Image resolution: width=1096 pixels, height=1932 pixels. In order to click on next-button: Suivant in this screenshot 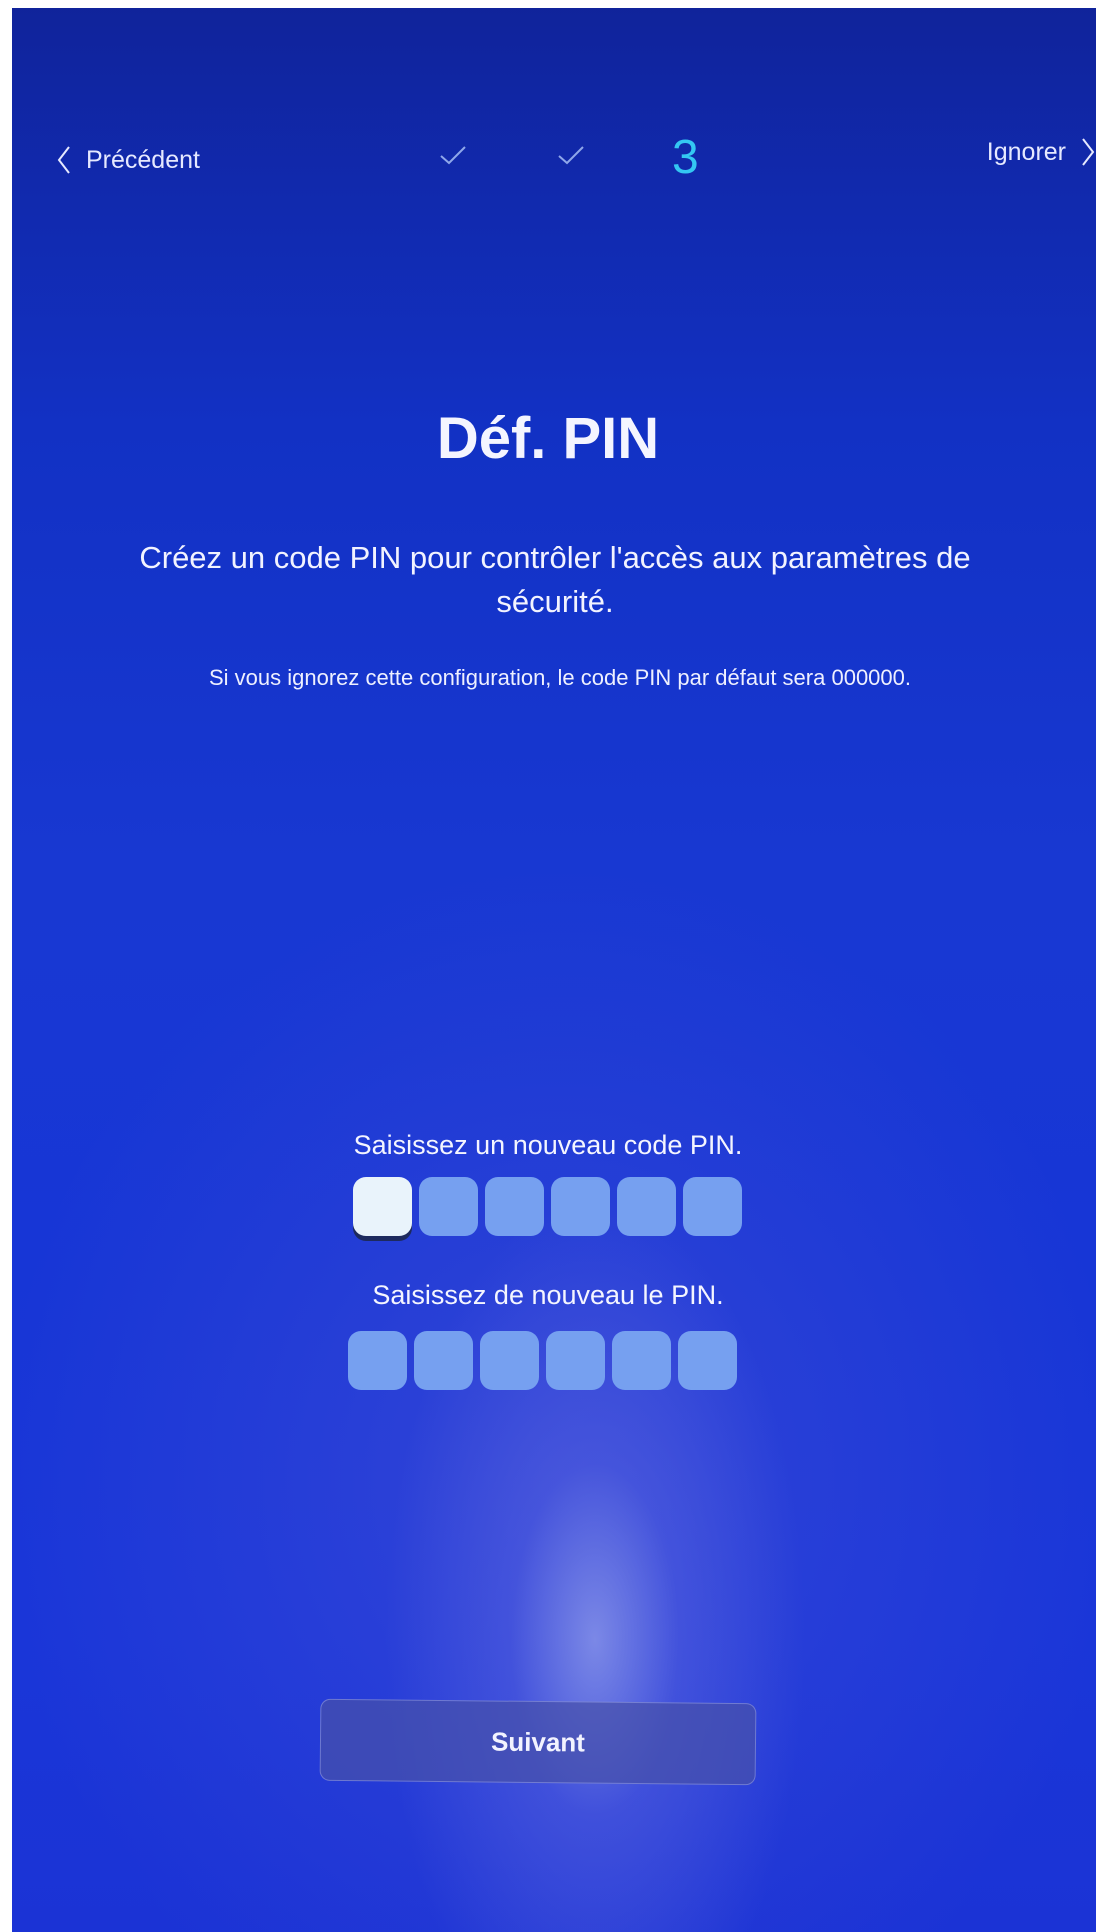, I will do `click(538, 1742)`.